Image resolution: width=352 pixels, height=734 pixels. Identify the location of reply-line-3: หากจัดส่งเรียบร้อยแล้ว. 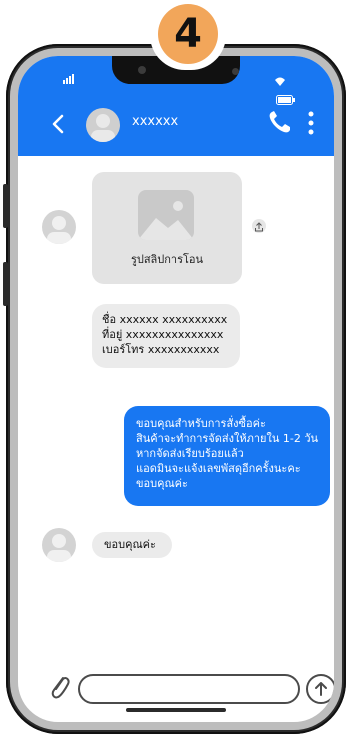
(190, 453).